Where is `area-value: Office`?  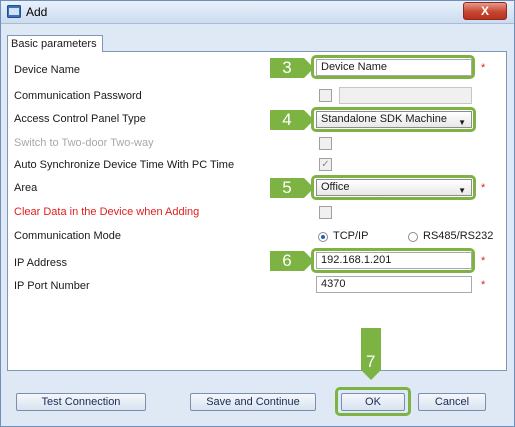
area-value: Office is located at coordinates (335, 187).